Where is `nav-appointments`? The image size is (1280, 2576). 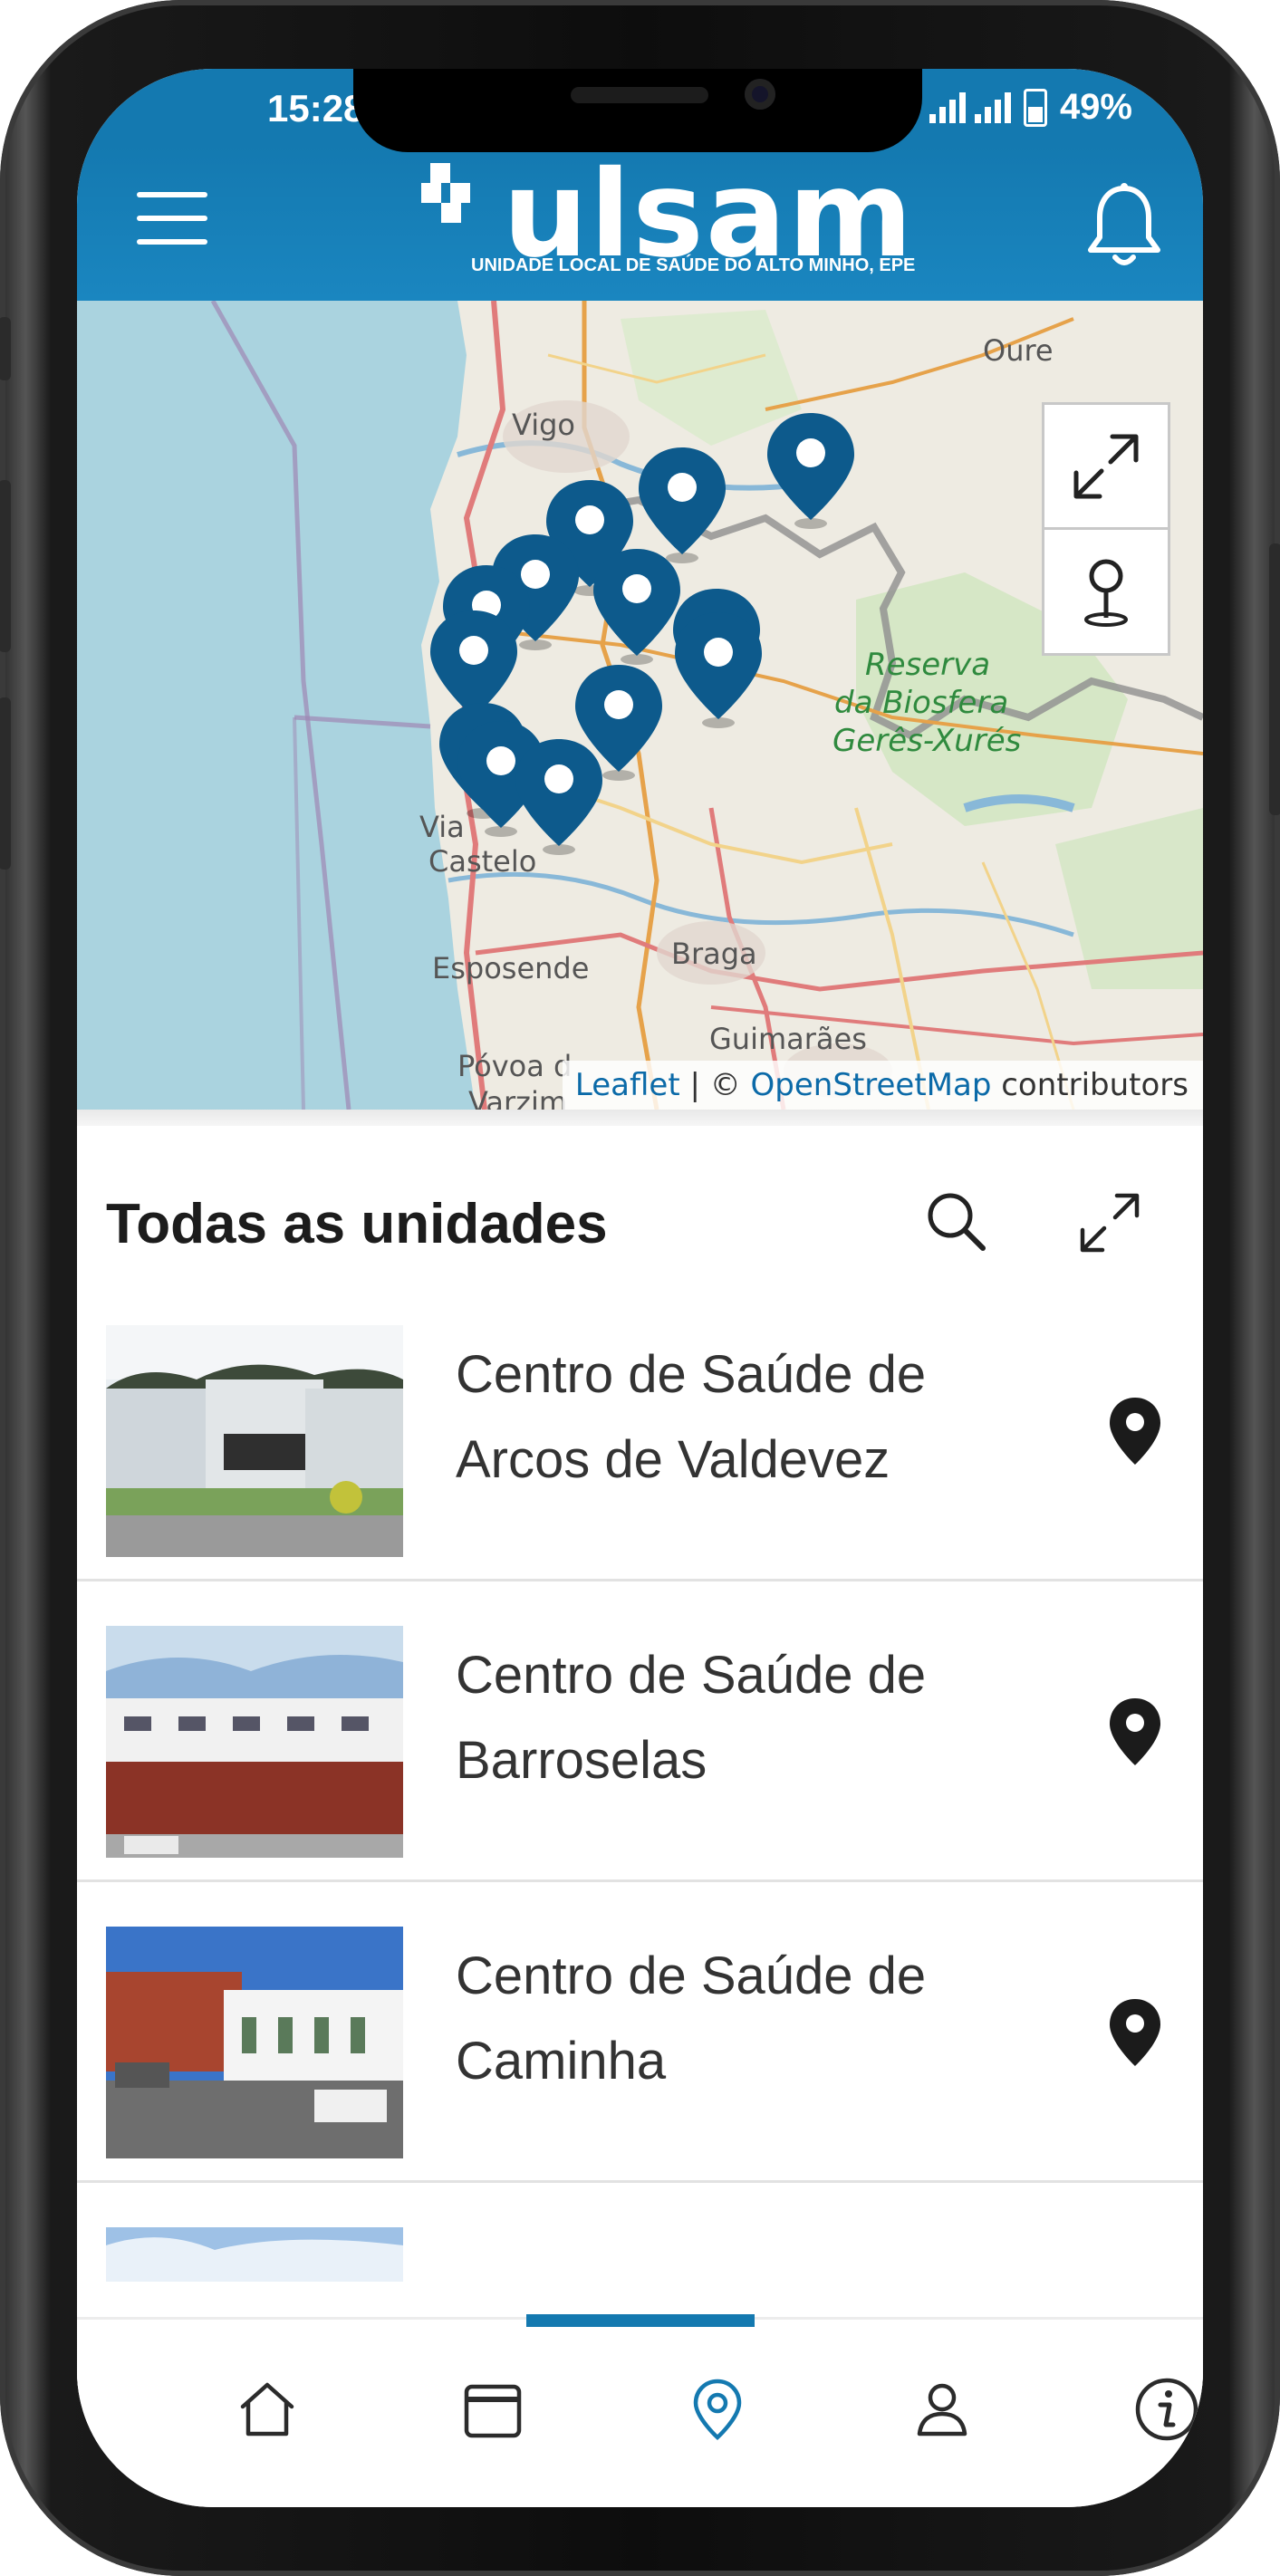
nav-appointments is located at coordinates (493, 2409).